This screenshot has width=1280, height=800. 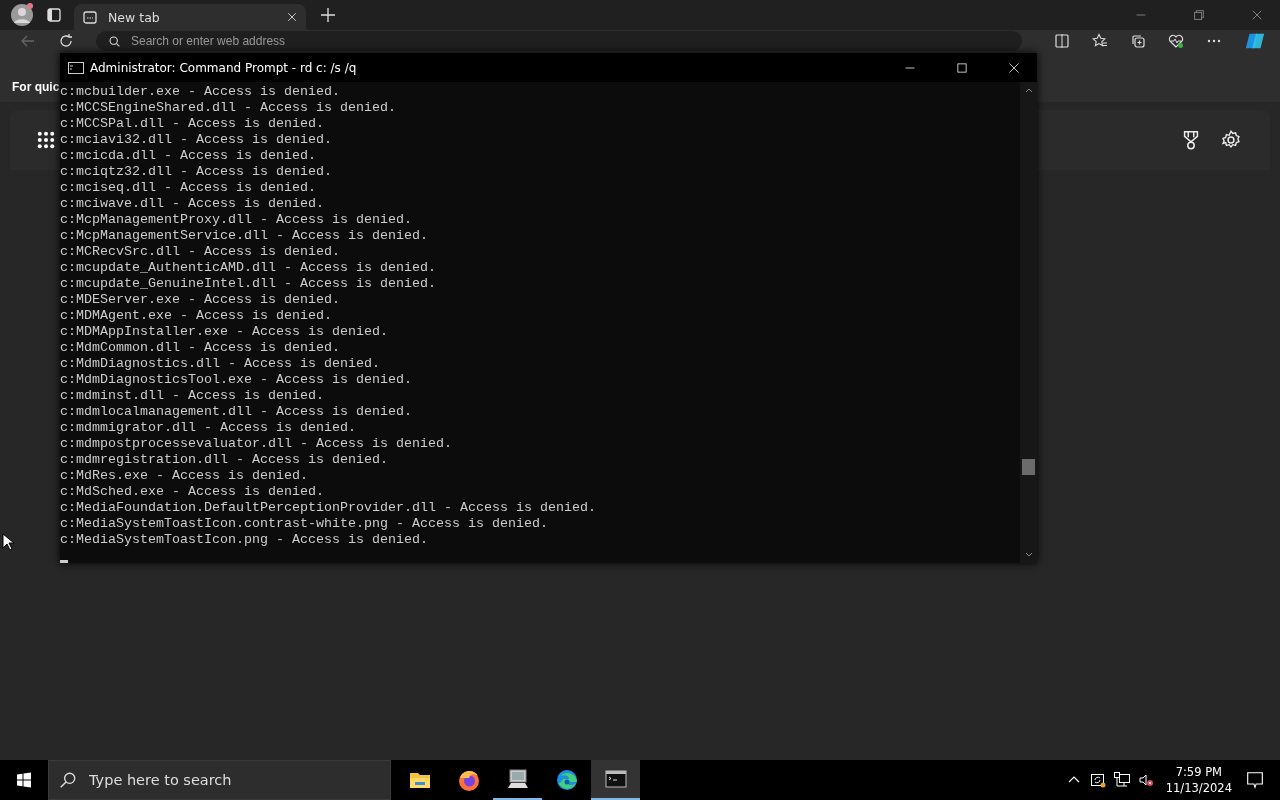 What do you see at coordinates (24, 780) in the screenshot?
I see `start-icon` at bounding box center [24, 780].